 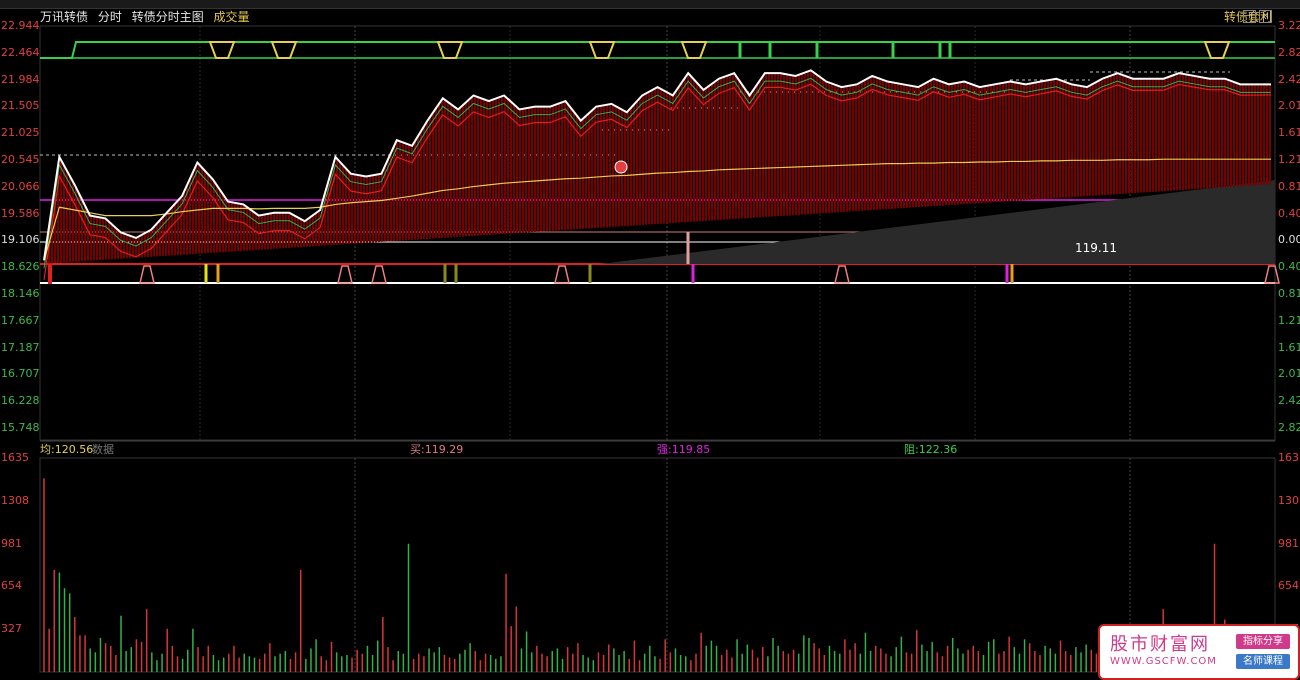 What do you see at coordinates (20, 133) in the screenshot?
I see `price-tick-label: 21.025` at bounding box center [20, 133].